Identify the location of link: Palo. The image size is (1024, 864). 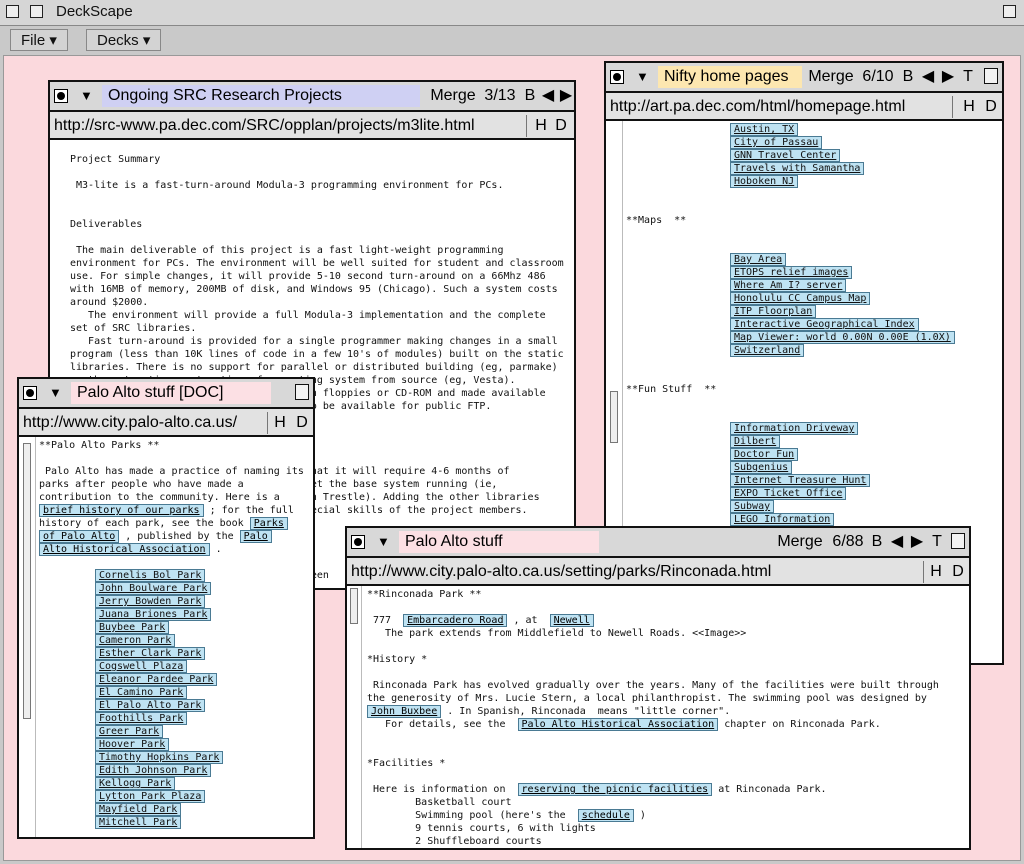
(255, 536).